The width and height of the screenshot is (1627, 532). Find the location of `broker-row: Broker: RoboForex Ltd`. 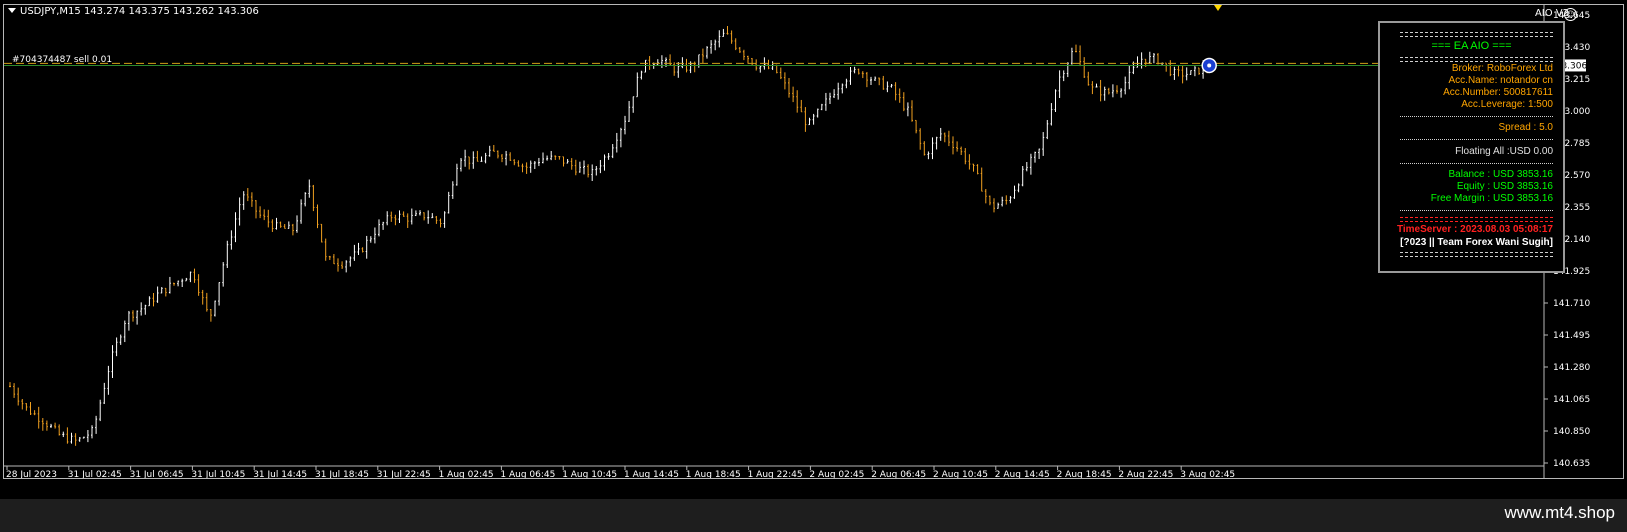

broker-row: Broker: RoboForex Ltd is located at coordinates (1502, 68).